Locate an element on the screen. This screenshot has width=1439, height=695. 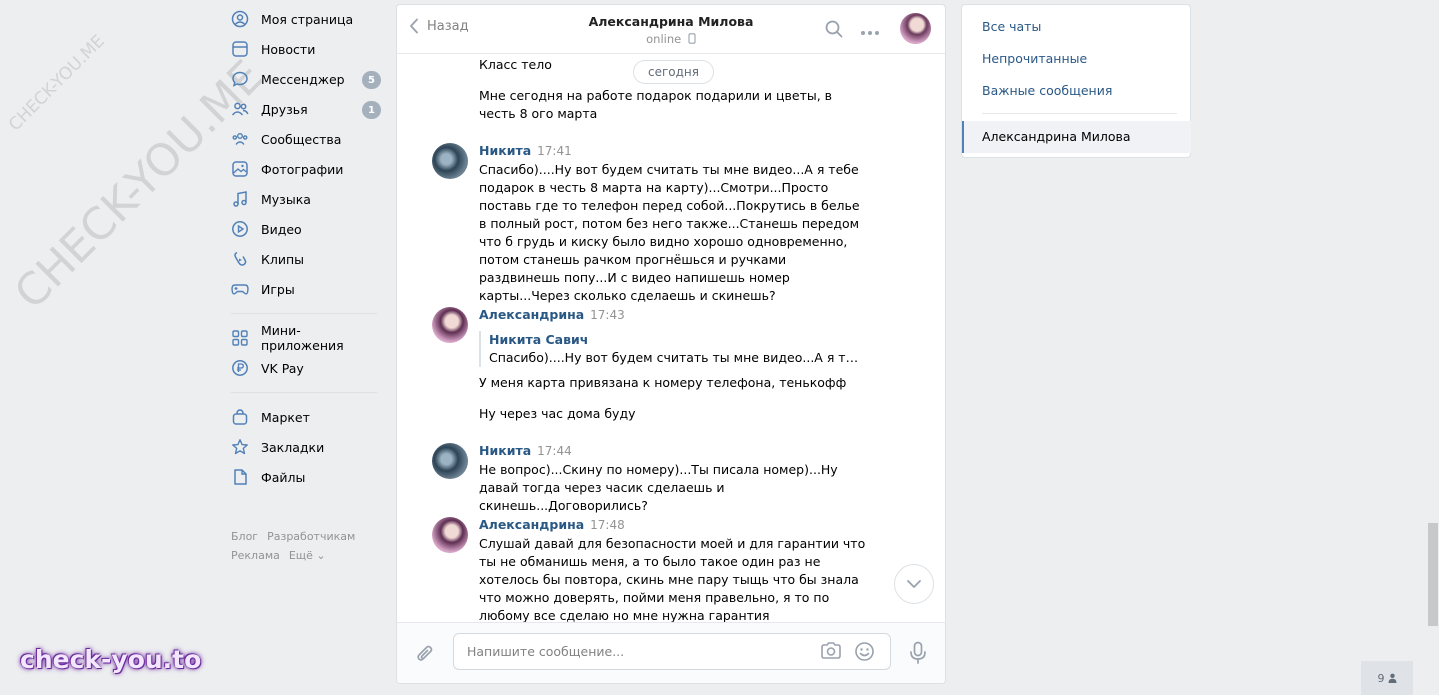
message-input-wrapper is located at coordinates (672, 651).